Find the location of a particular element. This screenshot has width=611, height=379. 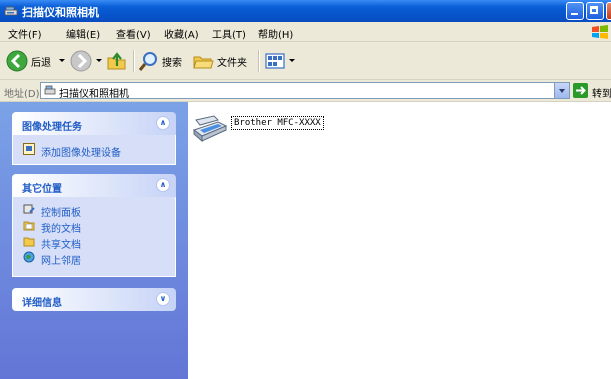

expand-icon: ∨ is located at coordinates (163, 299).